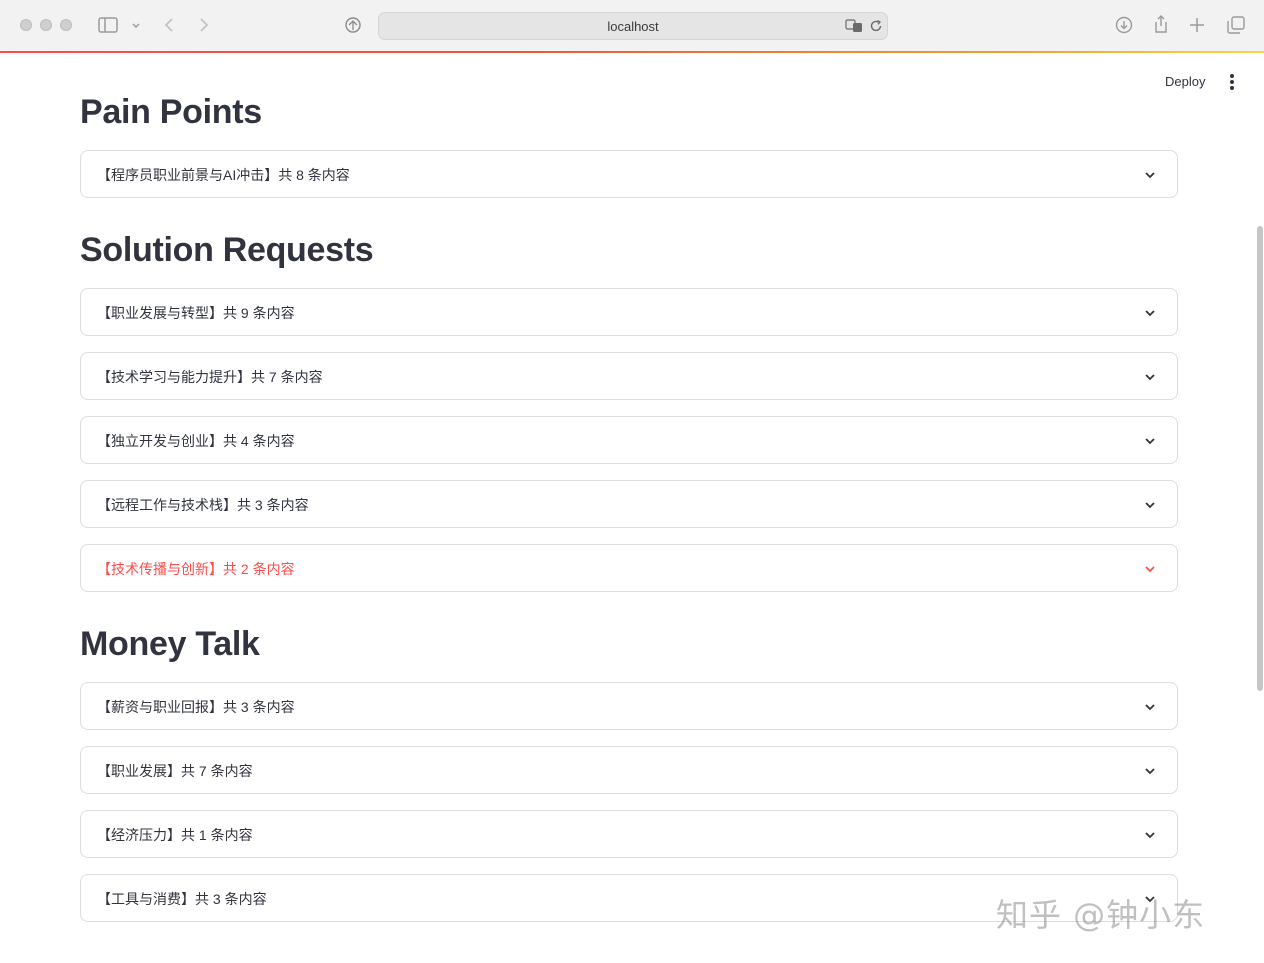  Describe the element at coordinates (1101, 915) in the screenshot. I see `watermark-text: 知乎 @钟小东` at that location.